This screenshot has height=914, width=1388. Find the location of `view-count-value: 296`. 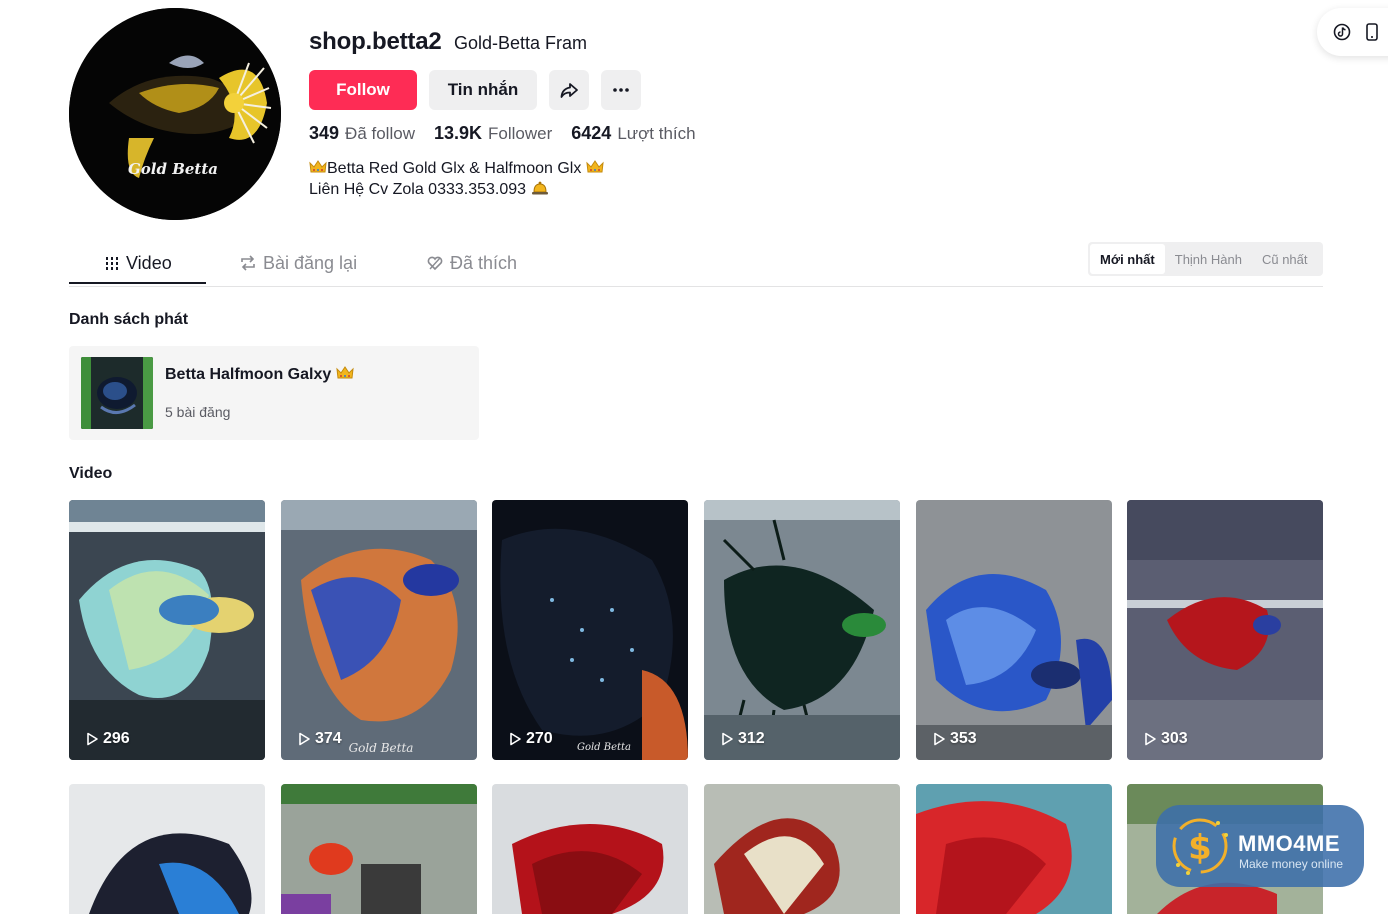

view-count-value: 296 is located at coordinates (116, 738).